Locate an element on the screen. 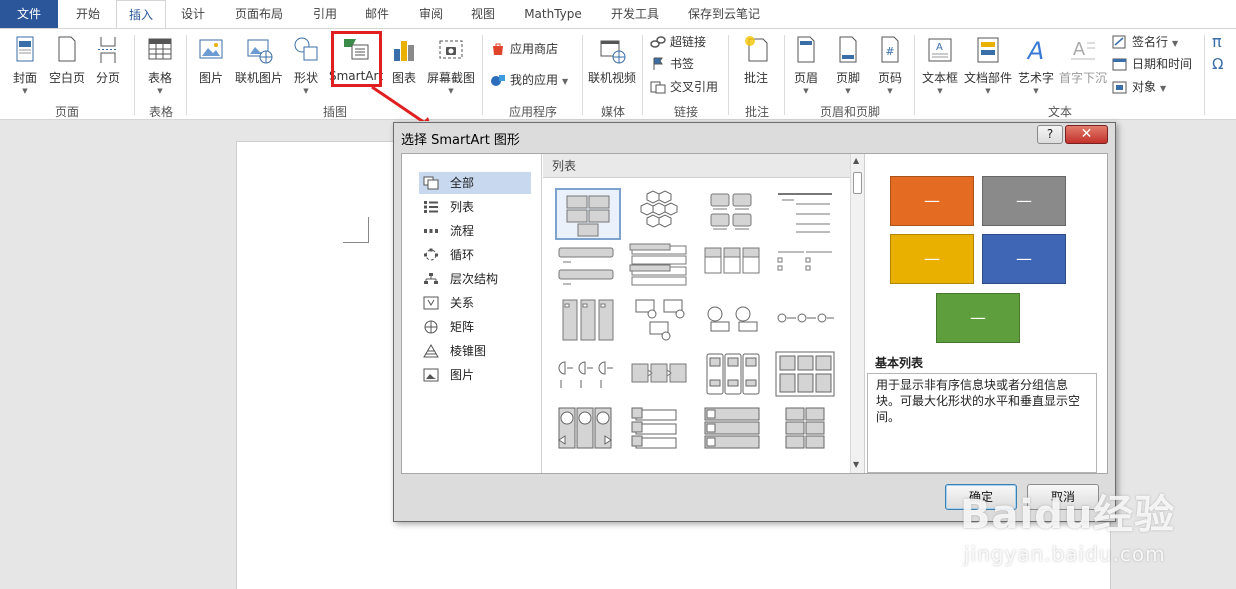 The image size is (1236, 589). online-picture-button: 联机图片 is located at coordinates (259, 72).